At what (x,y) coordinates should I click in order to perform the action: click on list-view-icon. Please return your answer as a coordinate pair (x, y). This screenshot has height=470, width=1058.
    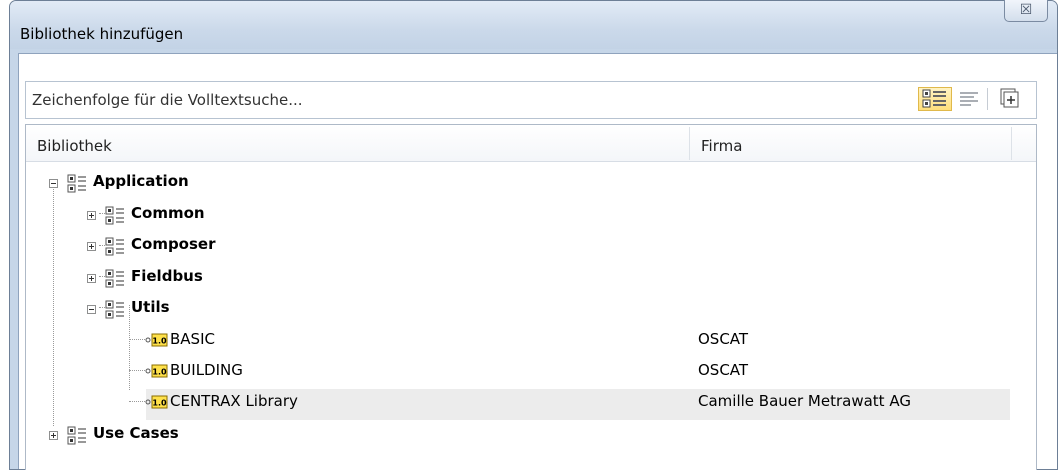
    Looking at the image, I should click on (969, 99).